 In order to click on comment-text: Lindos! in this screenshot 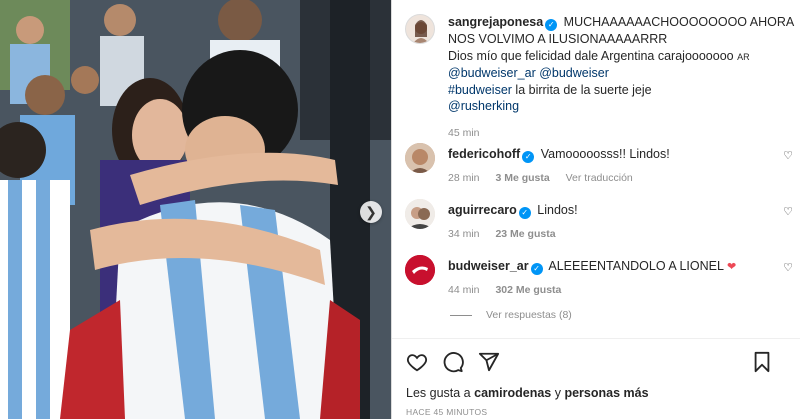, I will do `click(557, 210)`.